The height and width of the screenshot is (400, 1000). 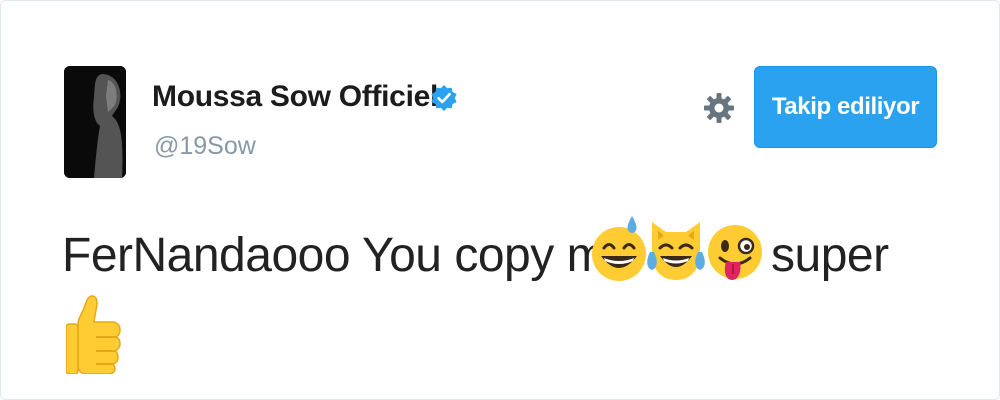 What do you see at coordinates (95, 122) in the screenshot?
I see `avatar` at bounding box center [95, 122].